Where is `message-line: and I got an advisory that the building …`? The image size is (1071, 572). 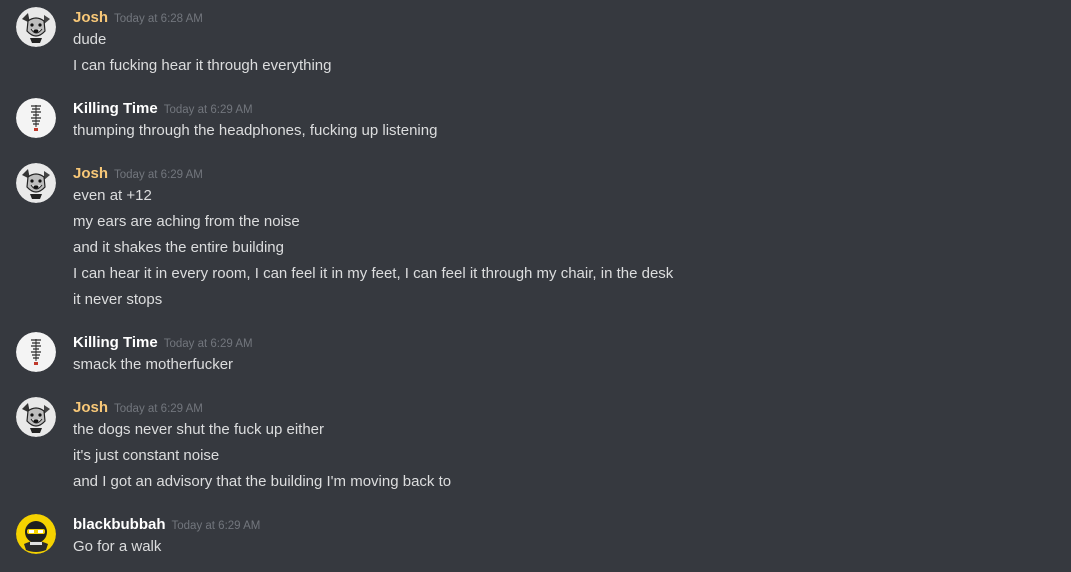
message-line: and I got an advisory that the building … is located at coordinates (262, 481).